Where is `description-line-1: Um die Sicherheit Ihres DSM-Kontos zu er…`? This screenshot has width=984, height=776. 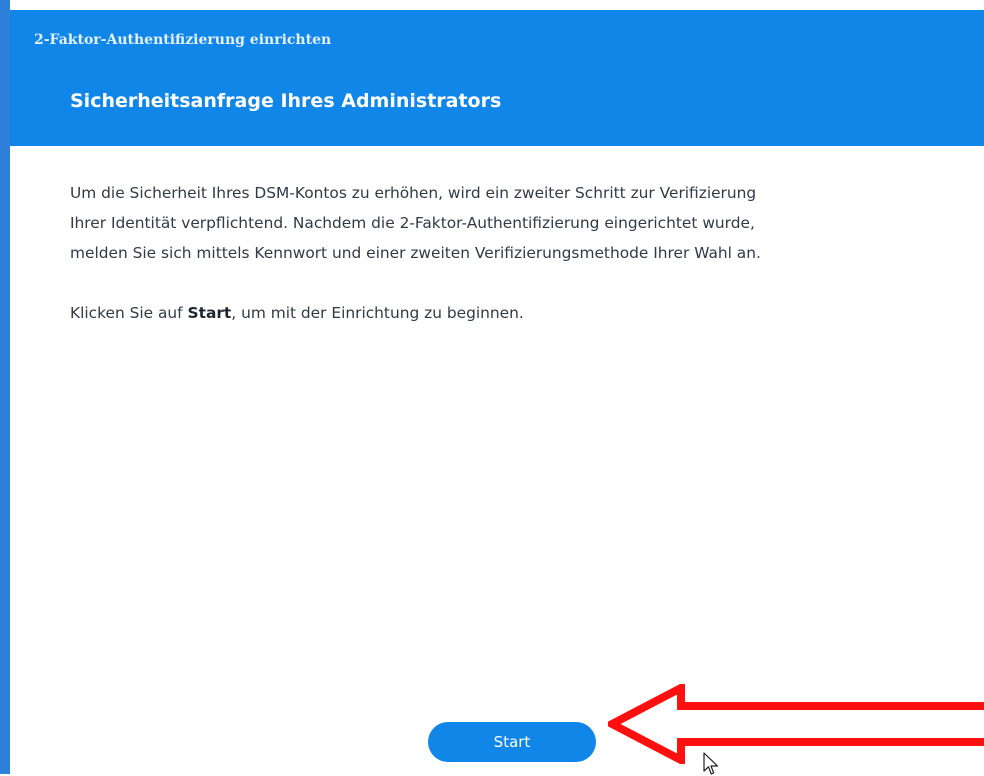 description-line-1: Um die Sicherheit Ihres DSM-Kontos zu er… is located at coordinates (413, 193).